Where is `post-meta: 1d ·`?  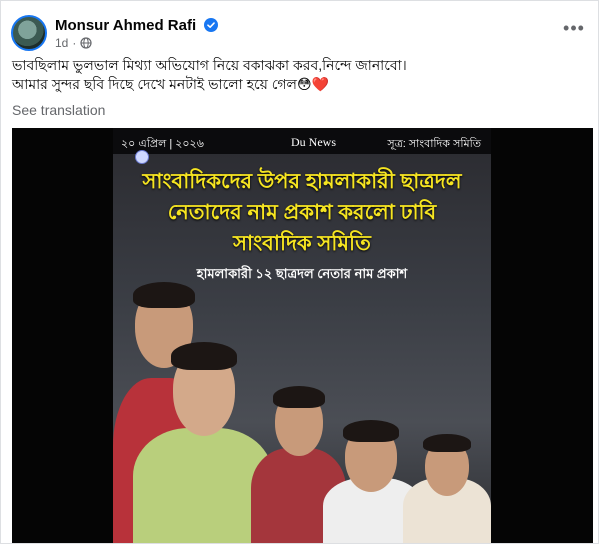 post-meta: 1d · is located at coordinates (73, 43).